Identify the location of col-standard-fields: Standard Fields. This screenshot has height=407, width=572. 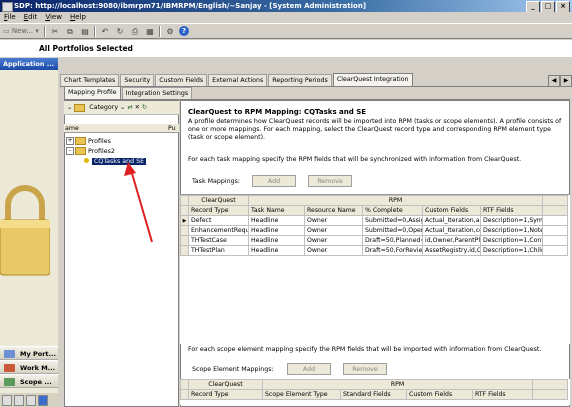
(373, 394).